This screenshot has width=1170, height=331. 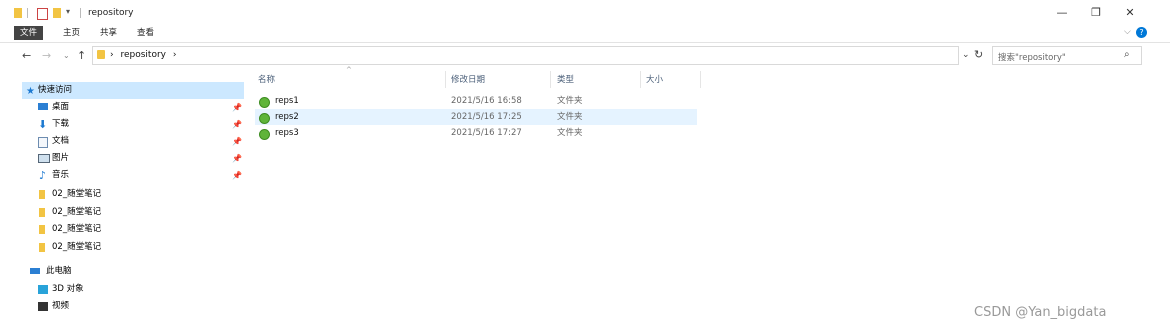 I want to click on sidebar-item-music: ♪ 音乐 📌, so click(x=133, y=175).